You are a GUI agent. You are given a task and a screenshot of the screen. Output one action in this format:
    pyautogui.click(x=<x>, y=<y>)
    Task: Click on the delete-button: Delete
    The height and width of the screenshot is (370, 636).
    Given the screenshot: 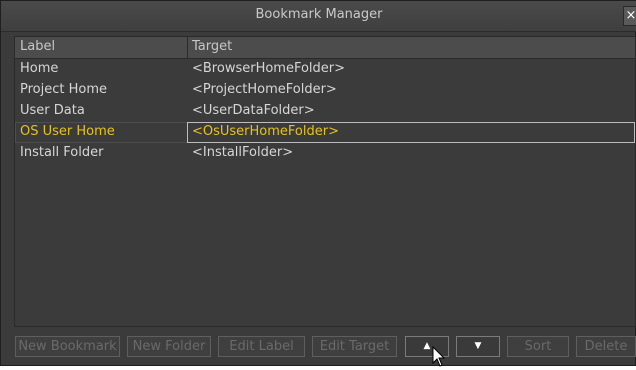 What is the action you would take?
    pyautogui.click(x=606, y=346)
    